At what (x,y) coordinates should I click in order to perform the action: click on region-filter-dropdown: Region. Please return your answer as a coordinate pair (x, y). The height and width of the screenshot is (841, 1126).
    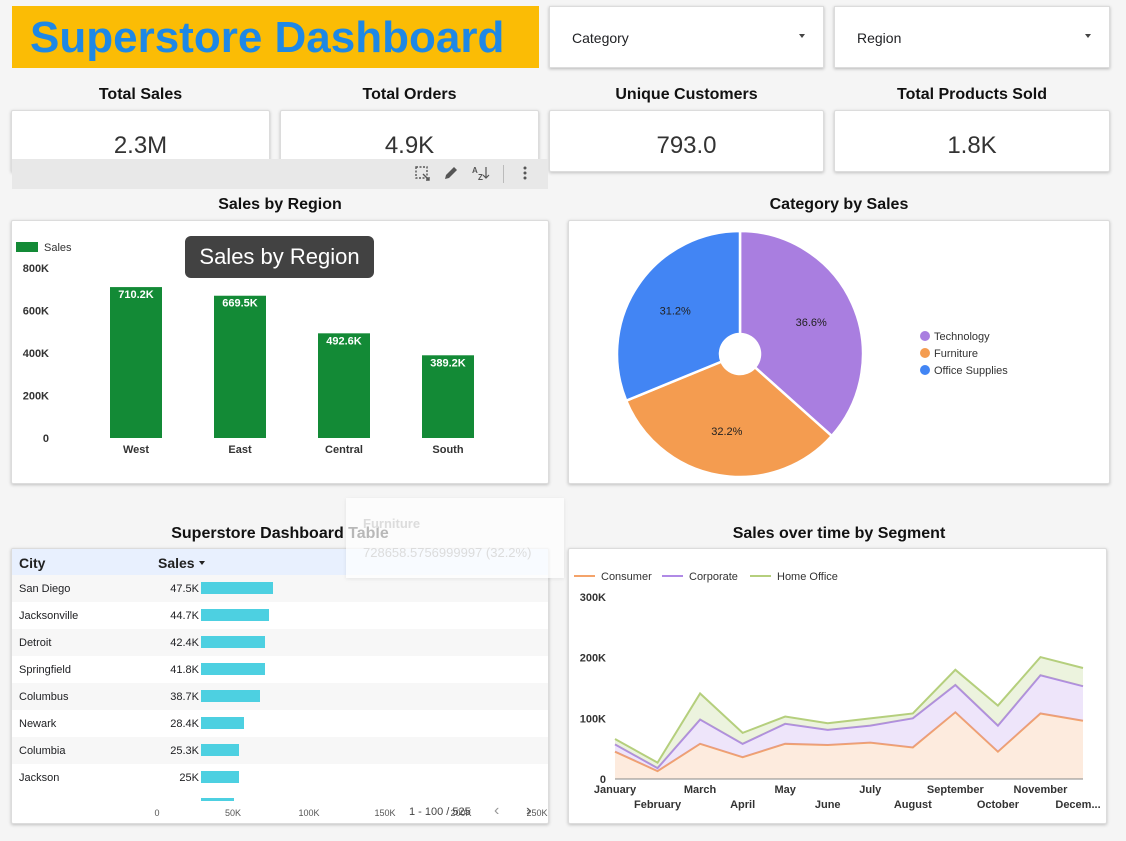
    Looking at the image, I should click on (972, 37).